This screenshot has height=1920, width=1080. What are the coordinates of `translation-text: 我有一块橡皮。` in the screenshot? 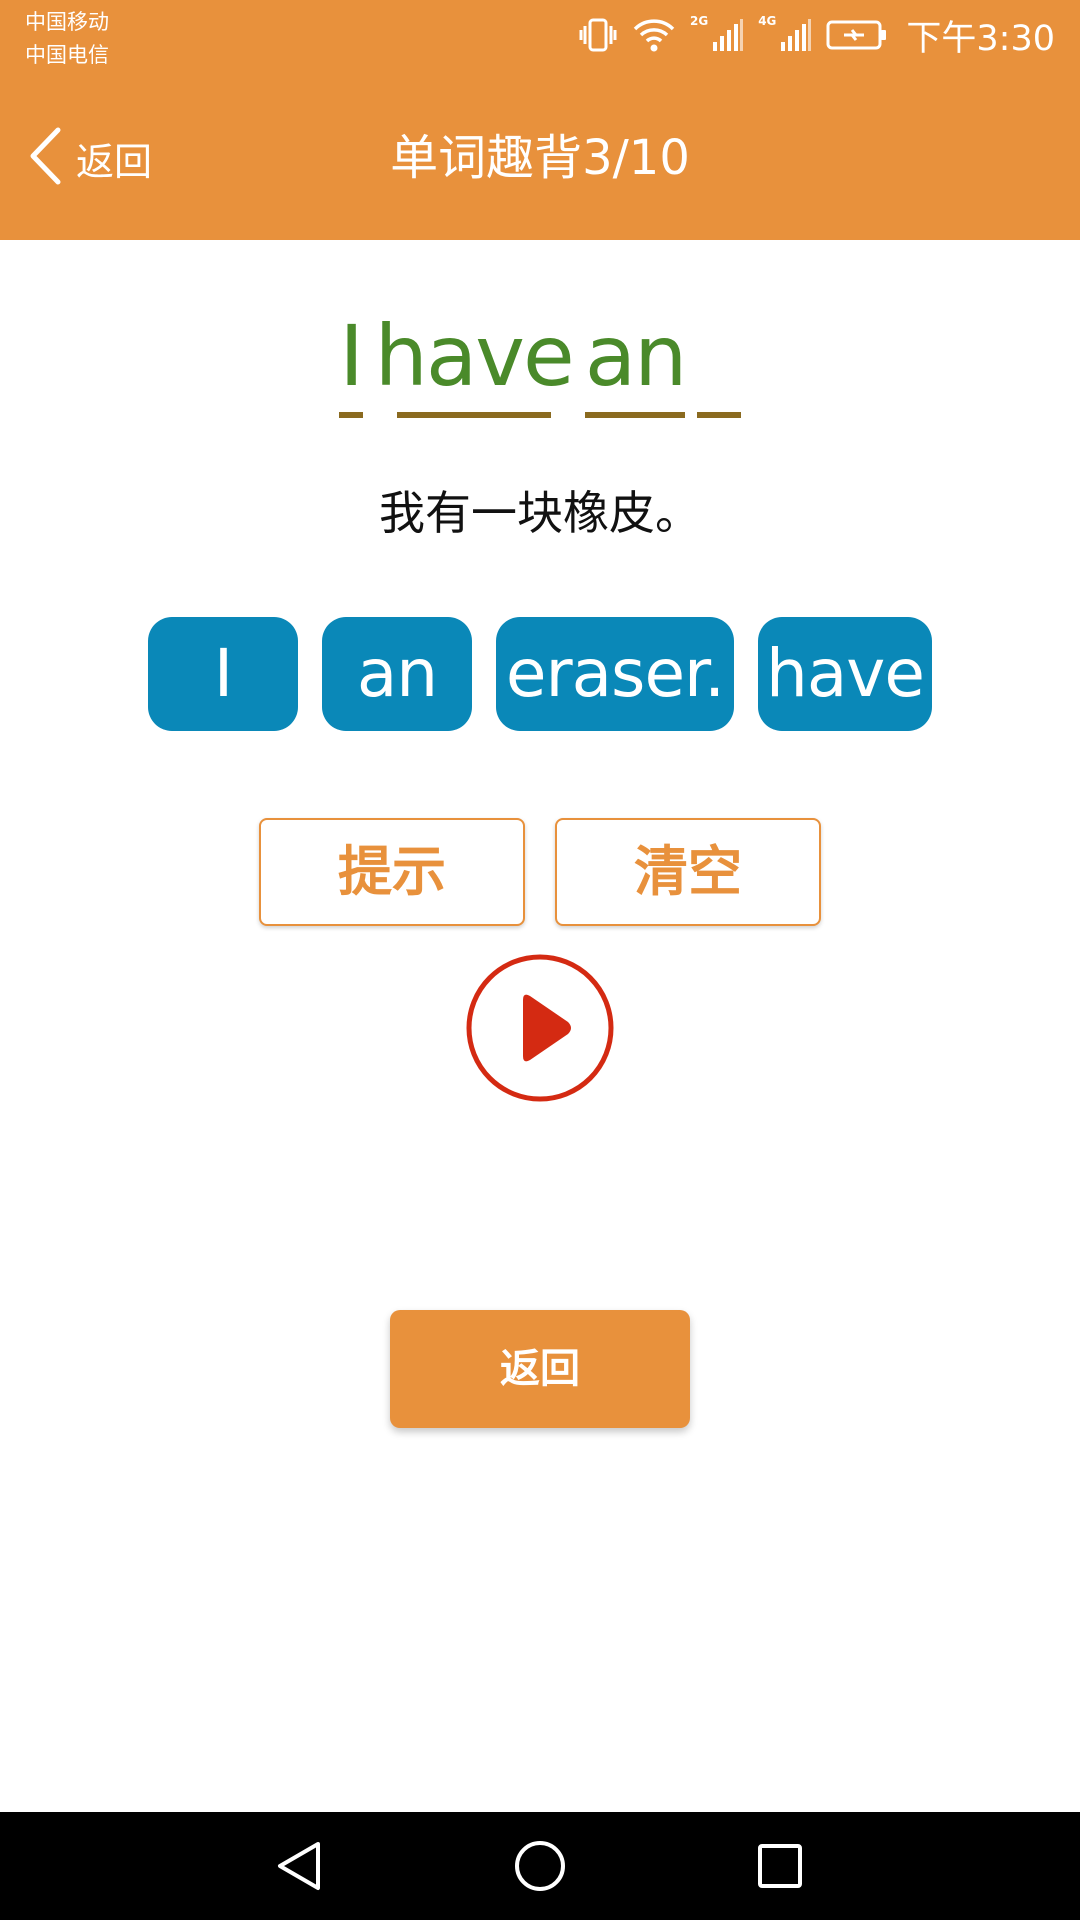 It's located at (540, 513).